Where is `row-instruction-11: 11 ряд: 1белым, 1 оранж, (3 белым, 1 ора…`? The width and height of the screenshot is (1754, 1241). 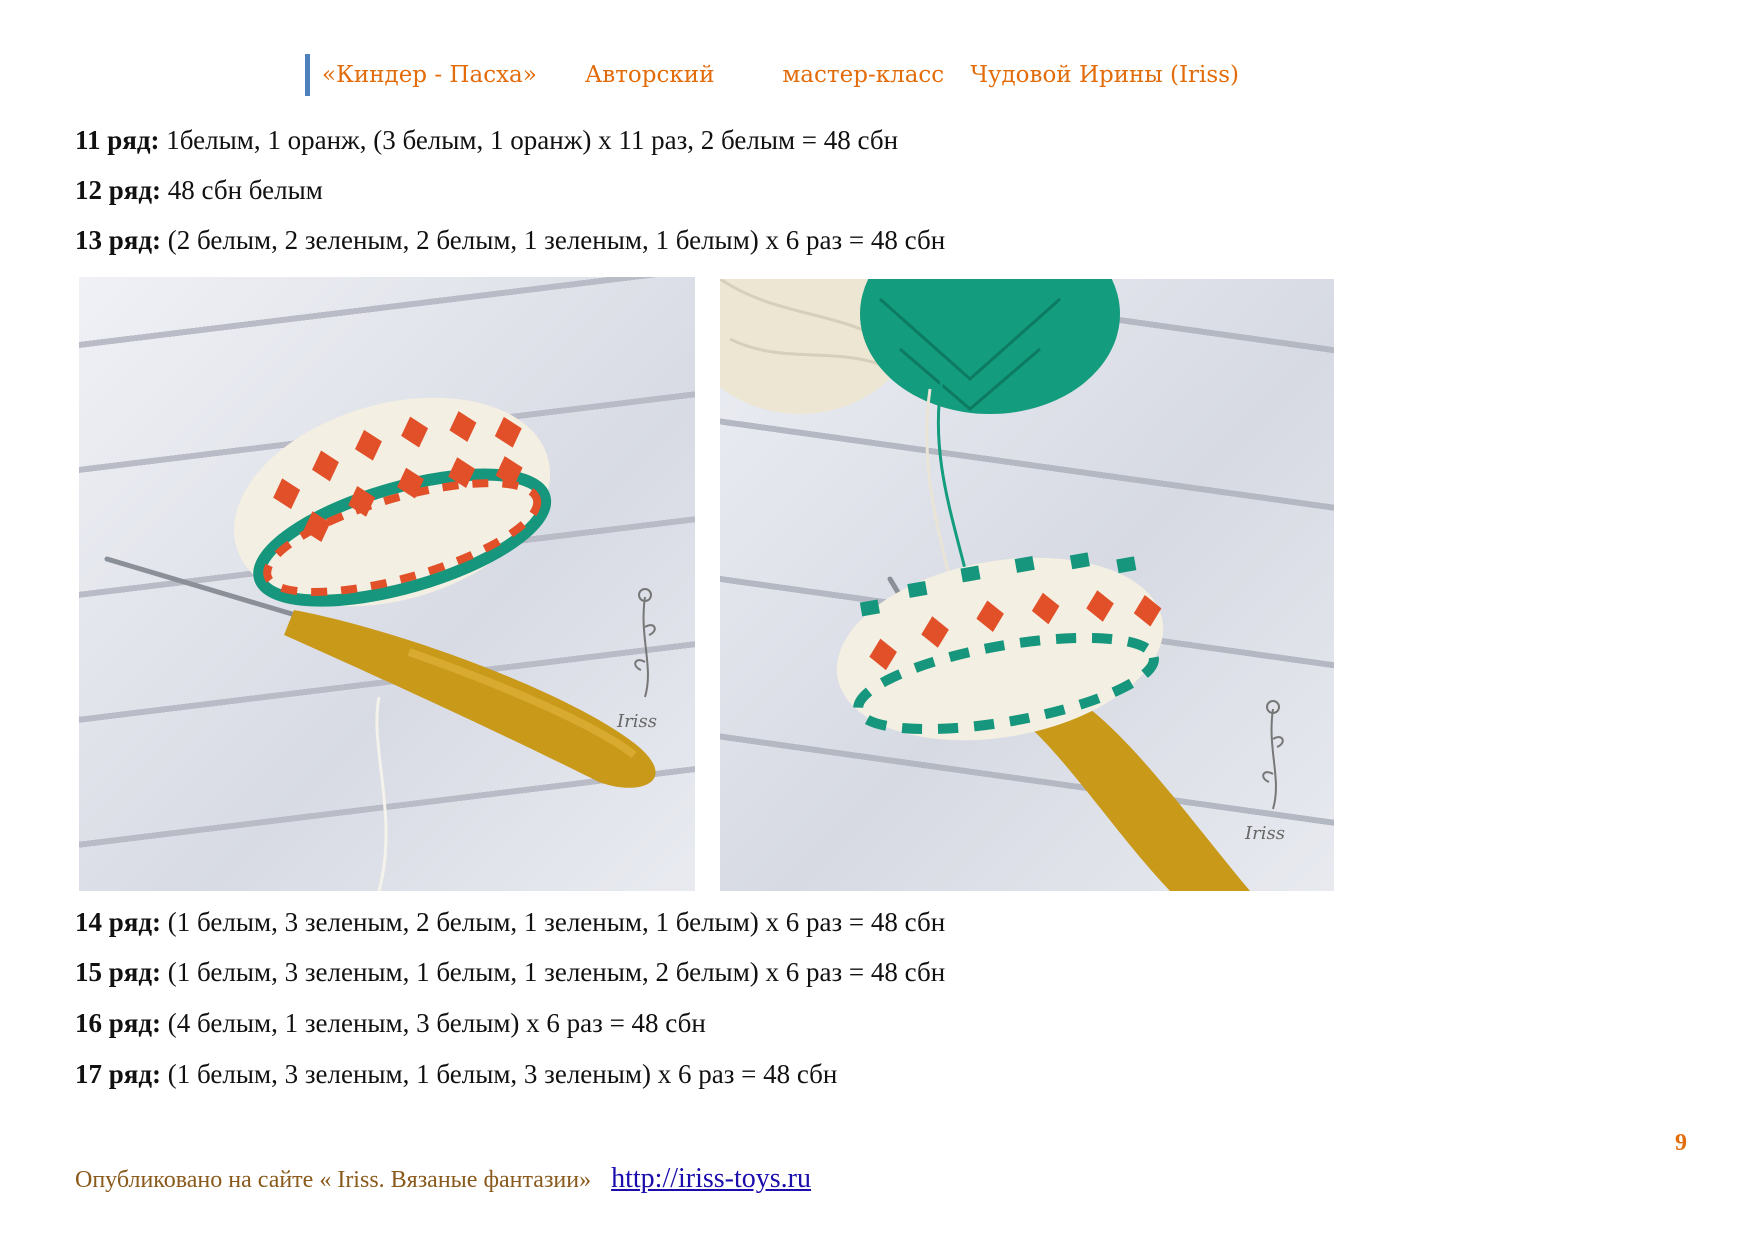 row-instruction-11: 11 ряд: 1белым, 1 оранж, (3 белым, 1 ора… is located at coordinates (486, 140).